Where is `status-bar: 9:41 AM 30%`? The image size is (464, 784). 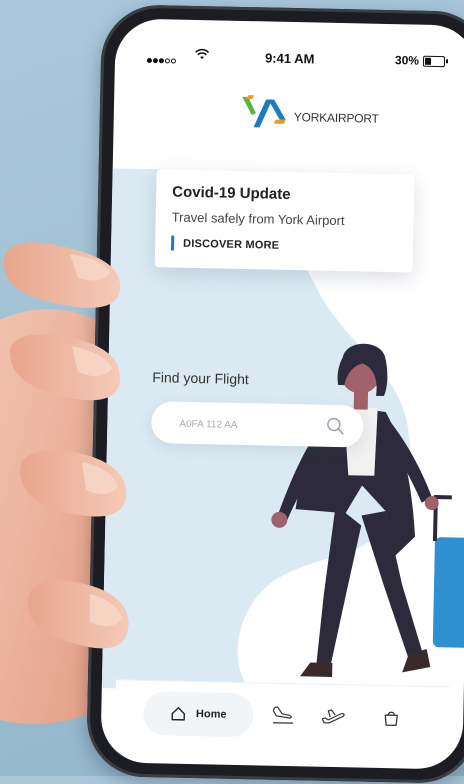 status-bar: 9:41 AM 30% is located at coordinates (301, 60).